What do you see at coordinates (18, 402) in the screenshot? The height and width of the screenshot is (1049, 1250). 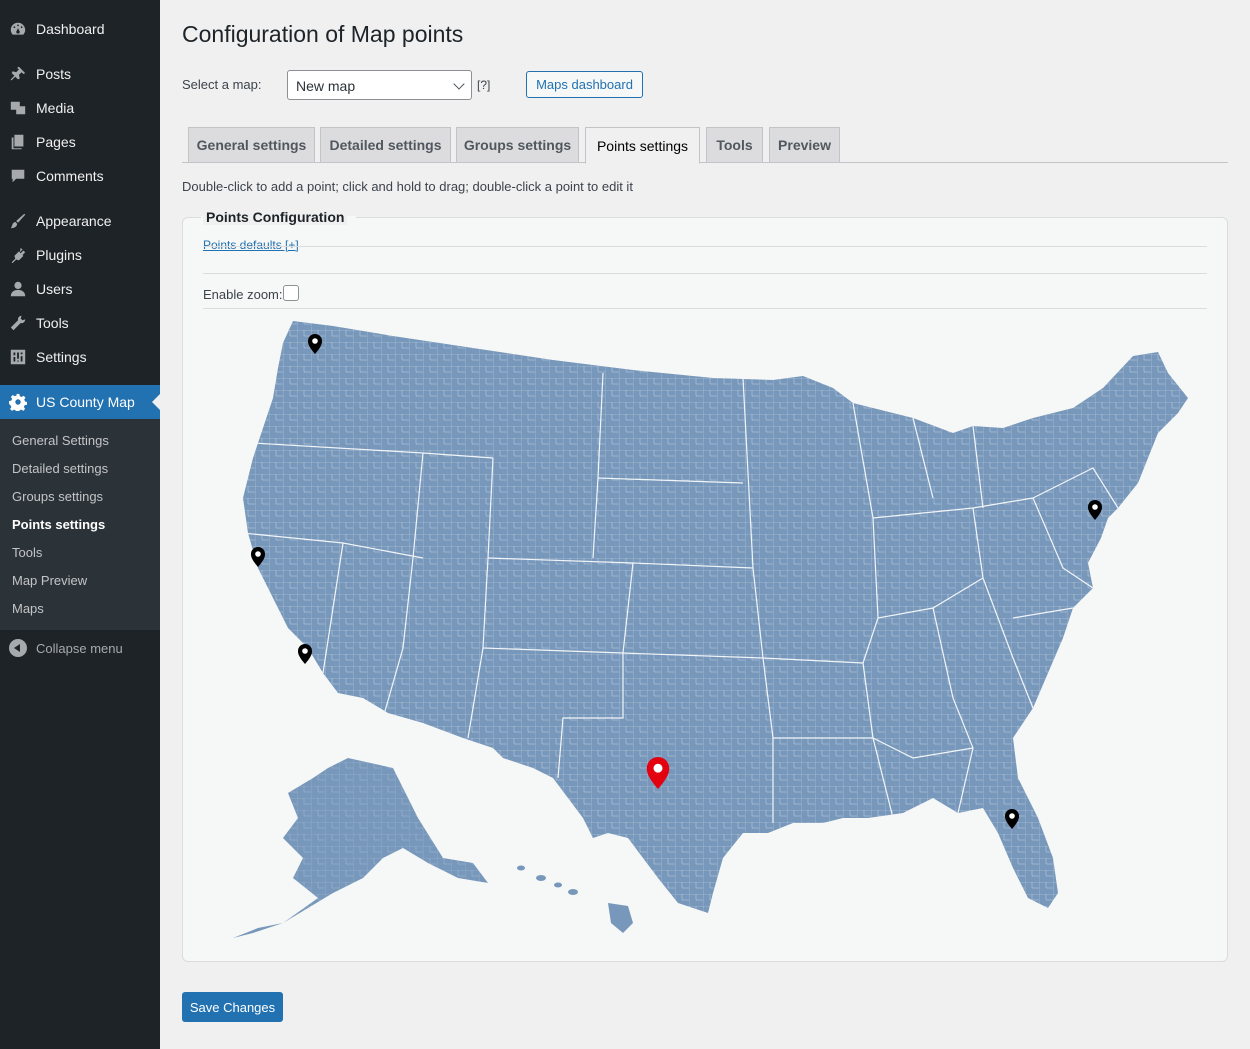 I see `gear-icon` at bounding box center [18, 402].